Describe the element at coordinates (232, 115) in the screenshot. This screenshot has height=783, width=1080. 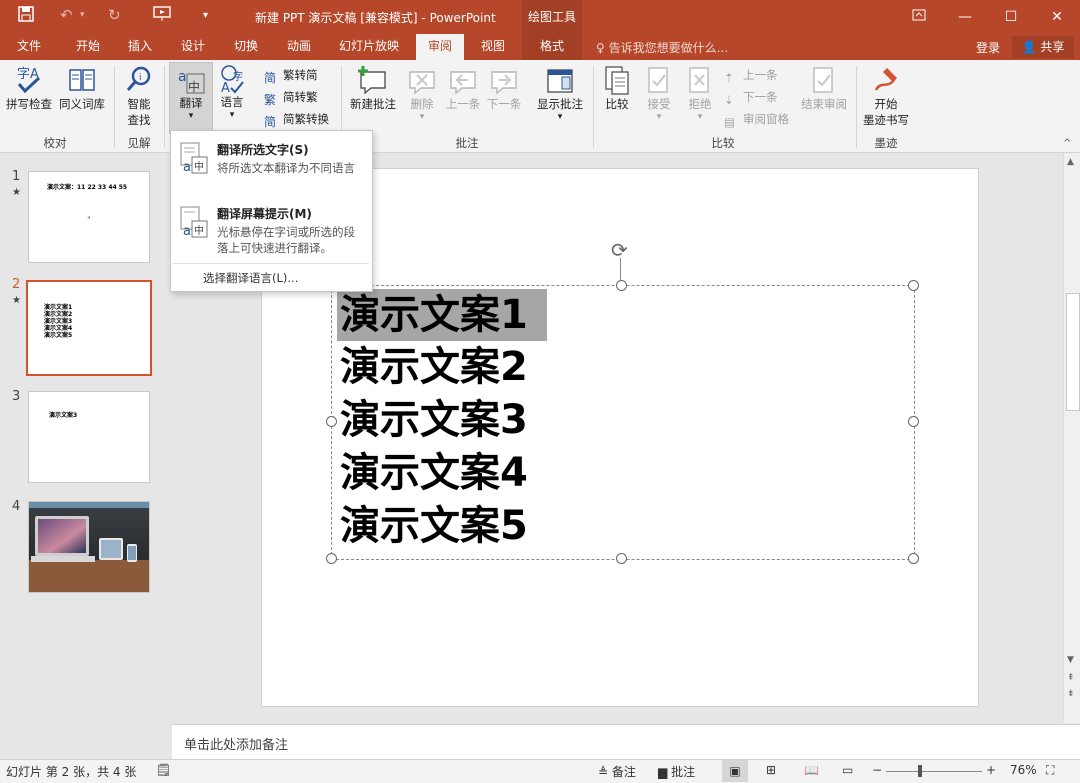
I see `language-dropdown-icon: ▾` at that location.